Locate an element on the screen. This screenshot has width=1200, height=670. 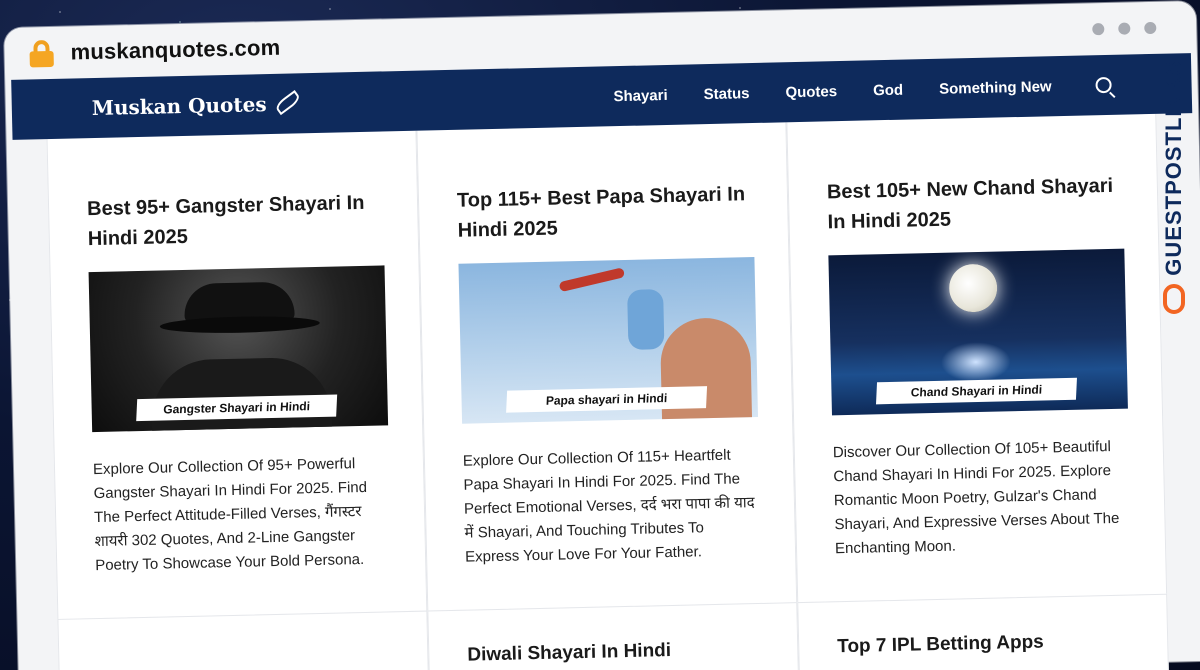
watermark-text: GUESTPOSTLINKS is located at coordinates (1173, 168).